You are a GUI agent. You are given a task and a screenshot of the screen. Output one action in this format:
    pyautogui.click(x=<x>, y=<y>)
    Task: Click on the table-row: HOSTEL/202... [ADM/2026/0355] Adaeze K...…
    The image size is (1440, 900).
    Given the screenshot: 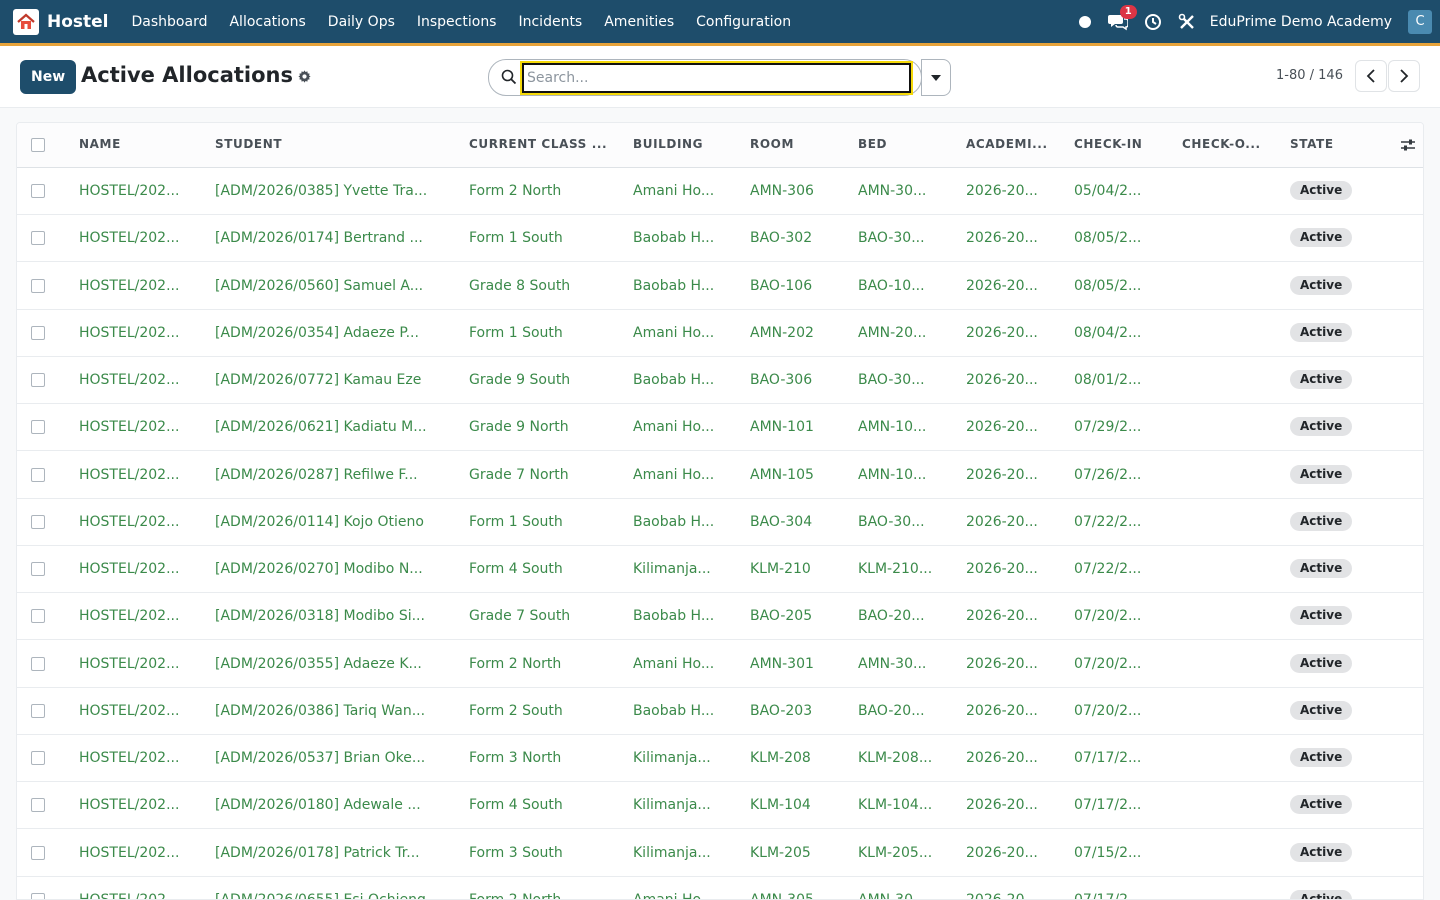 What is the action you would take?
    pyautogui.click(x=720, y=664)
    